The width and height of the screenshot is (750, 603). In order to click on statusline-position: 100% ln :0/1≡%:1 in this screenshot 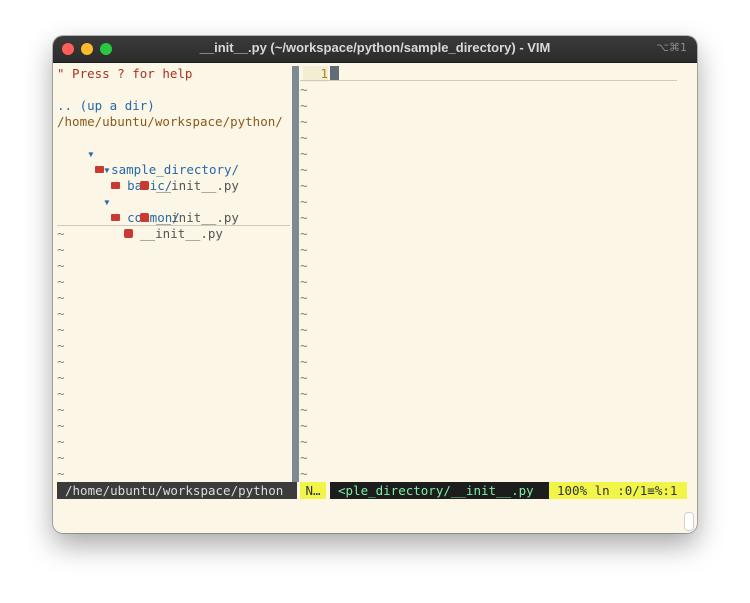, I will do `click(618, 490)`.